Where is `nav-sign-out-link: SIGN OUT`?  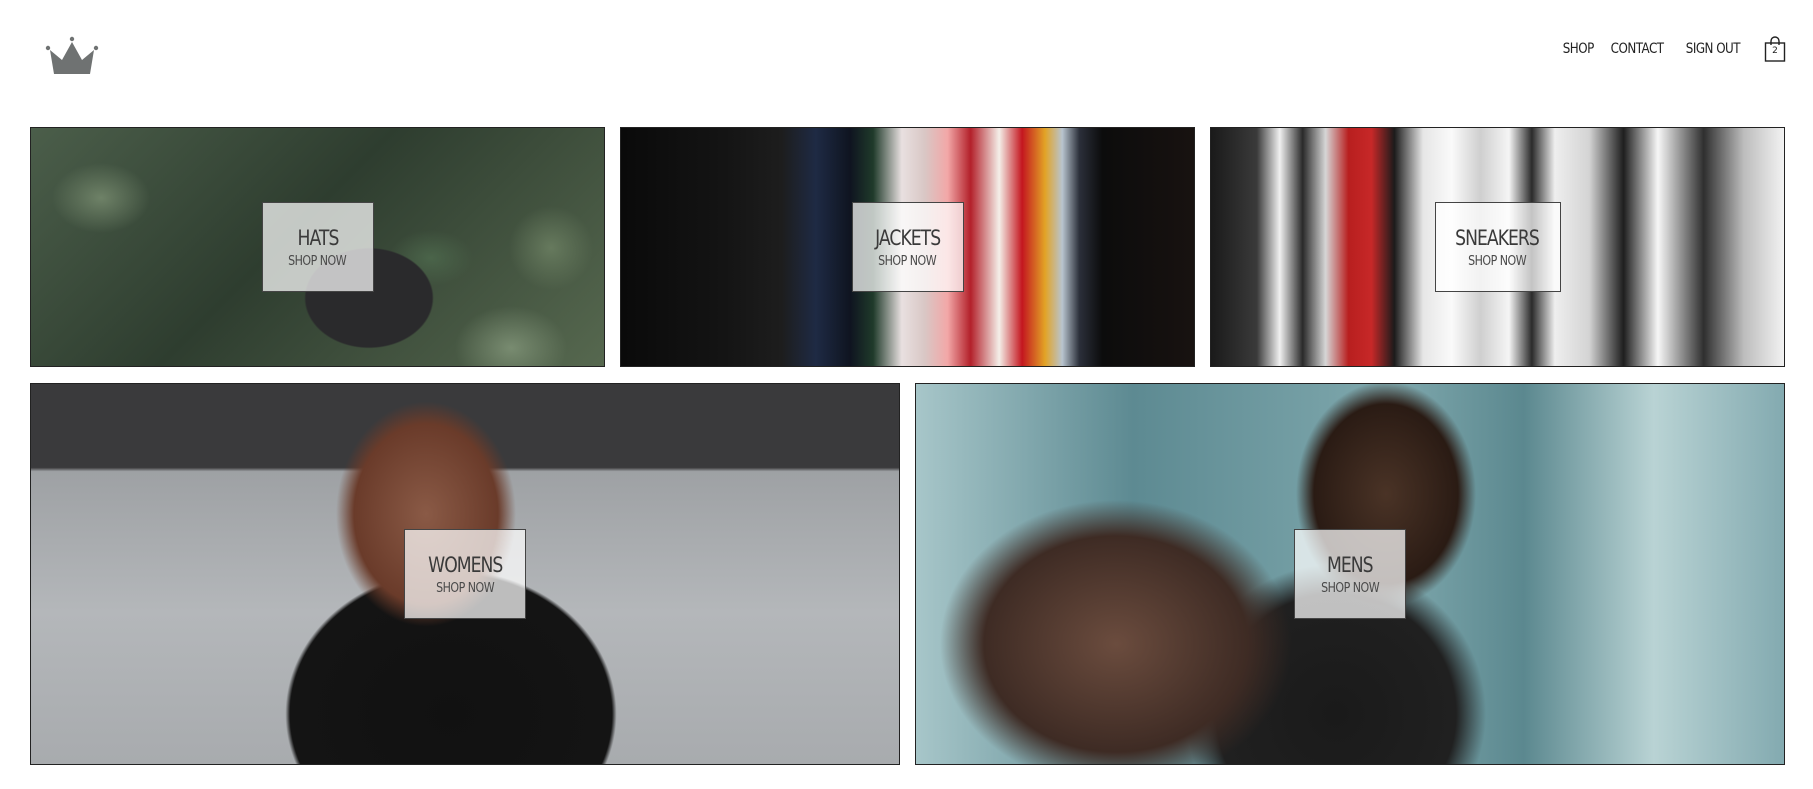
nav-sign-out-link: SIGN OUT is located at coordinates (1713, 49).